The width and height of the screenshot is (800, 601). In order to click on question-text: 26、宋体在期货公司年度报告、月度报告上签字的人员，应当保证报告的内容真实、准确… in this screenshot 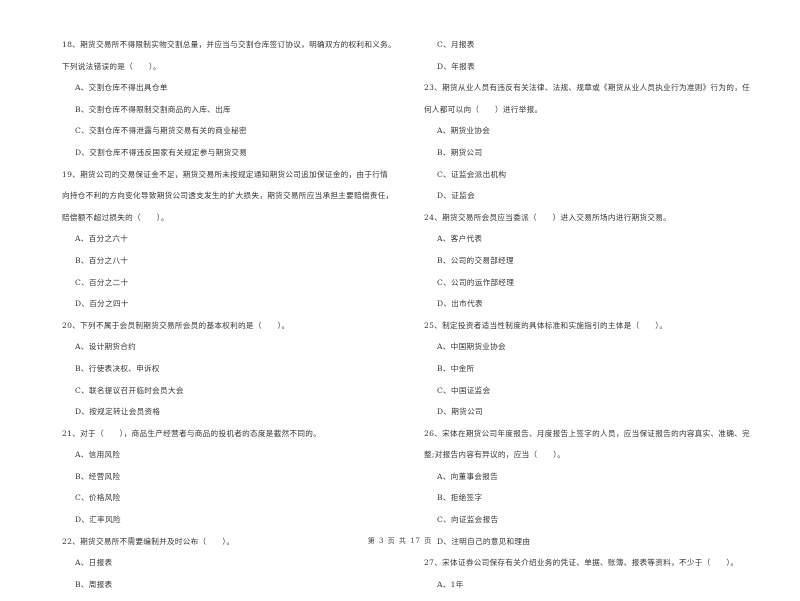, I will do `click(587, 433)`.